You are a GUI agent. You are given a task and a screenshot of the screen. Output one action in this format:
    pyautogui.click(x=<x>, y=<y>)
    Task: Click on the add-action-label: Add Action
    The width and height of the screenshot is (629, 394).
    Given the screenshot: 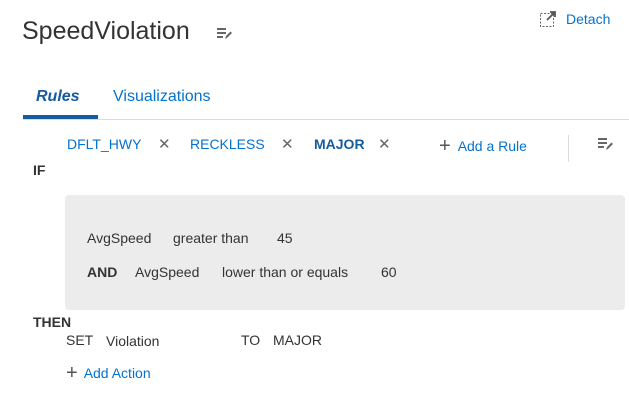 What is the action you would take?
    pyautogui.click(x=117, y=373)
    